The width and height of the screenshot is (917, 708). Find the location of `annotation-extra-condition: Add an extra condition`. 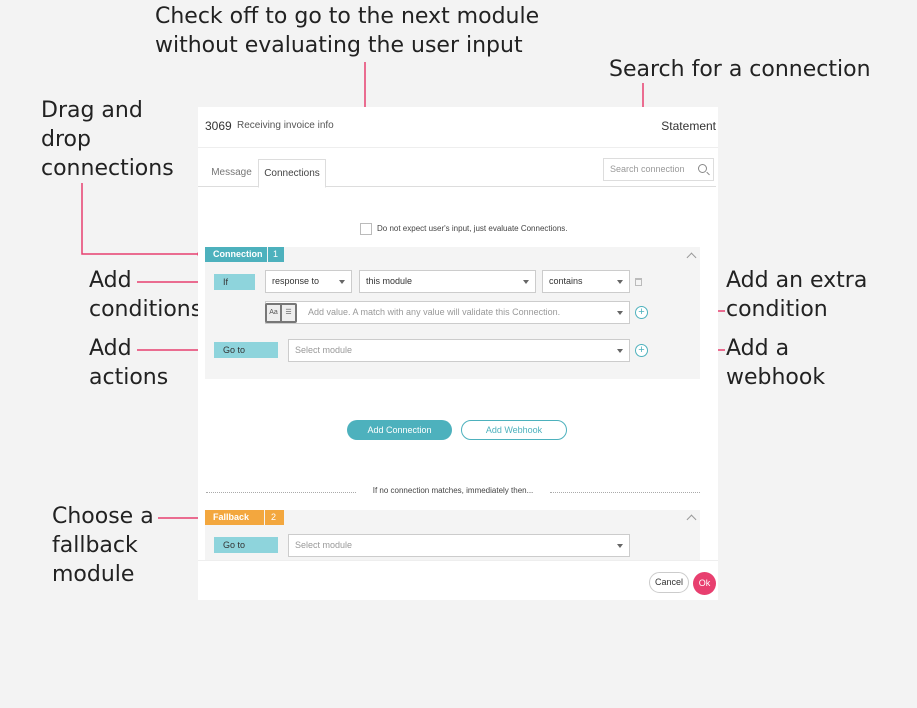

annotation-extra-condition: Add an extra condition is located at coordinates (797, 295).